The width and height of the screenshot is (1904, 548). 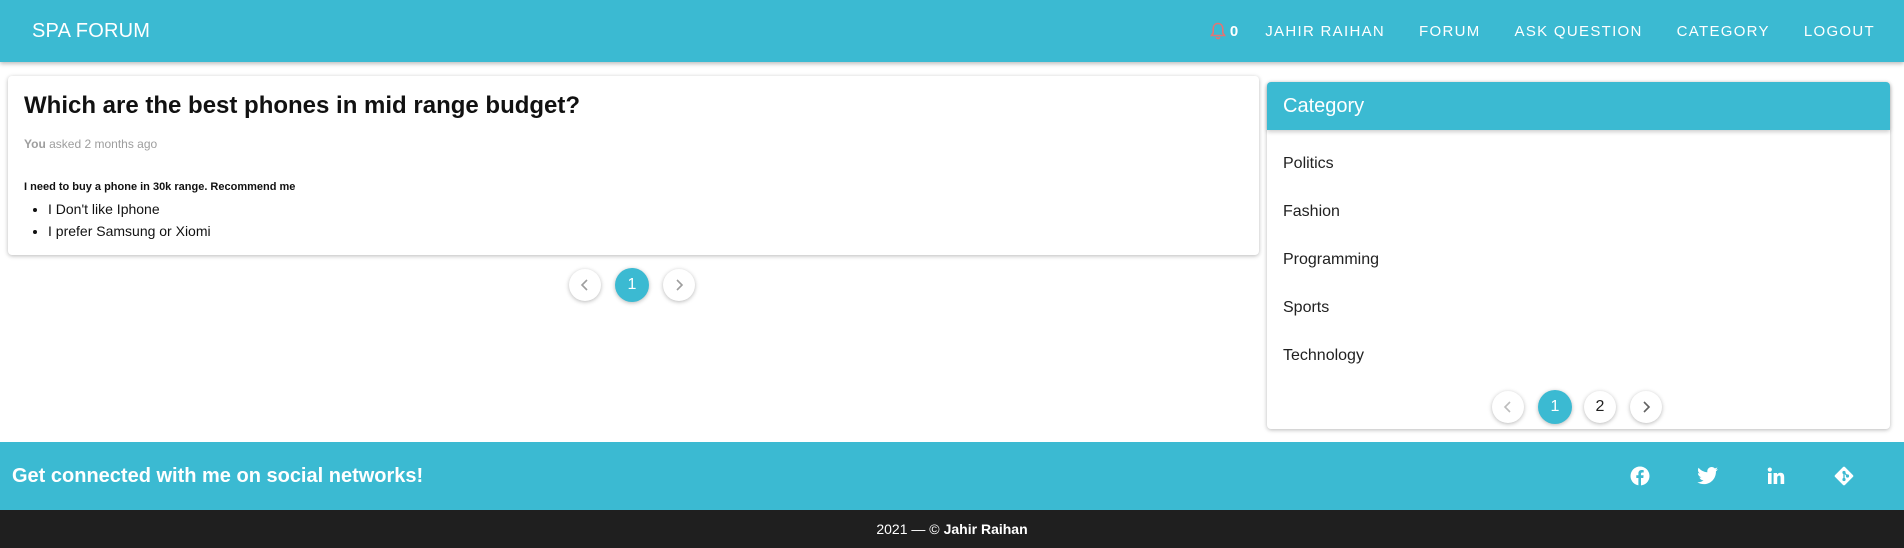 I want to click on category-item-technology: Technology, so click(x=1578, y=356).